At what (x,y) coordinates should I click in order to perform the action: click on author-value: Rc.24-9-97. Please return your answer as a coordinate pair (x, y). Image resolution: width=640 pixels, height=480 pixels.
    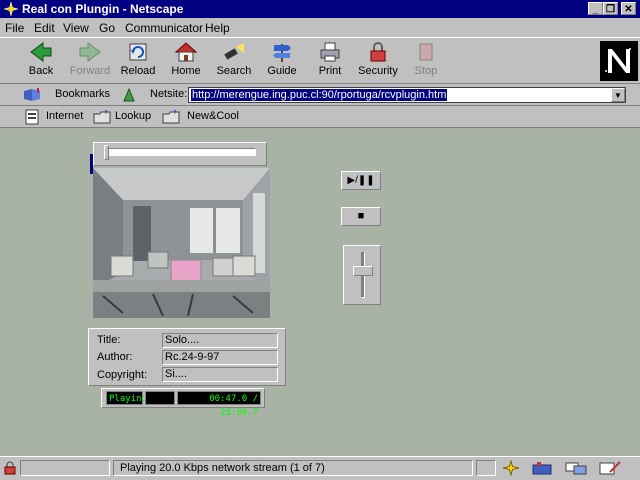
    Looking at the image, I should click on (220, 357).